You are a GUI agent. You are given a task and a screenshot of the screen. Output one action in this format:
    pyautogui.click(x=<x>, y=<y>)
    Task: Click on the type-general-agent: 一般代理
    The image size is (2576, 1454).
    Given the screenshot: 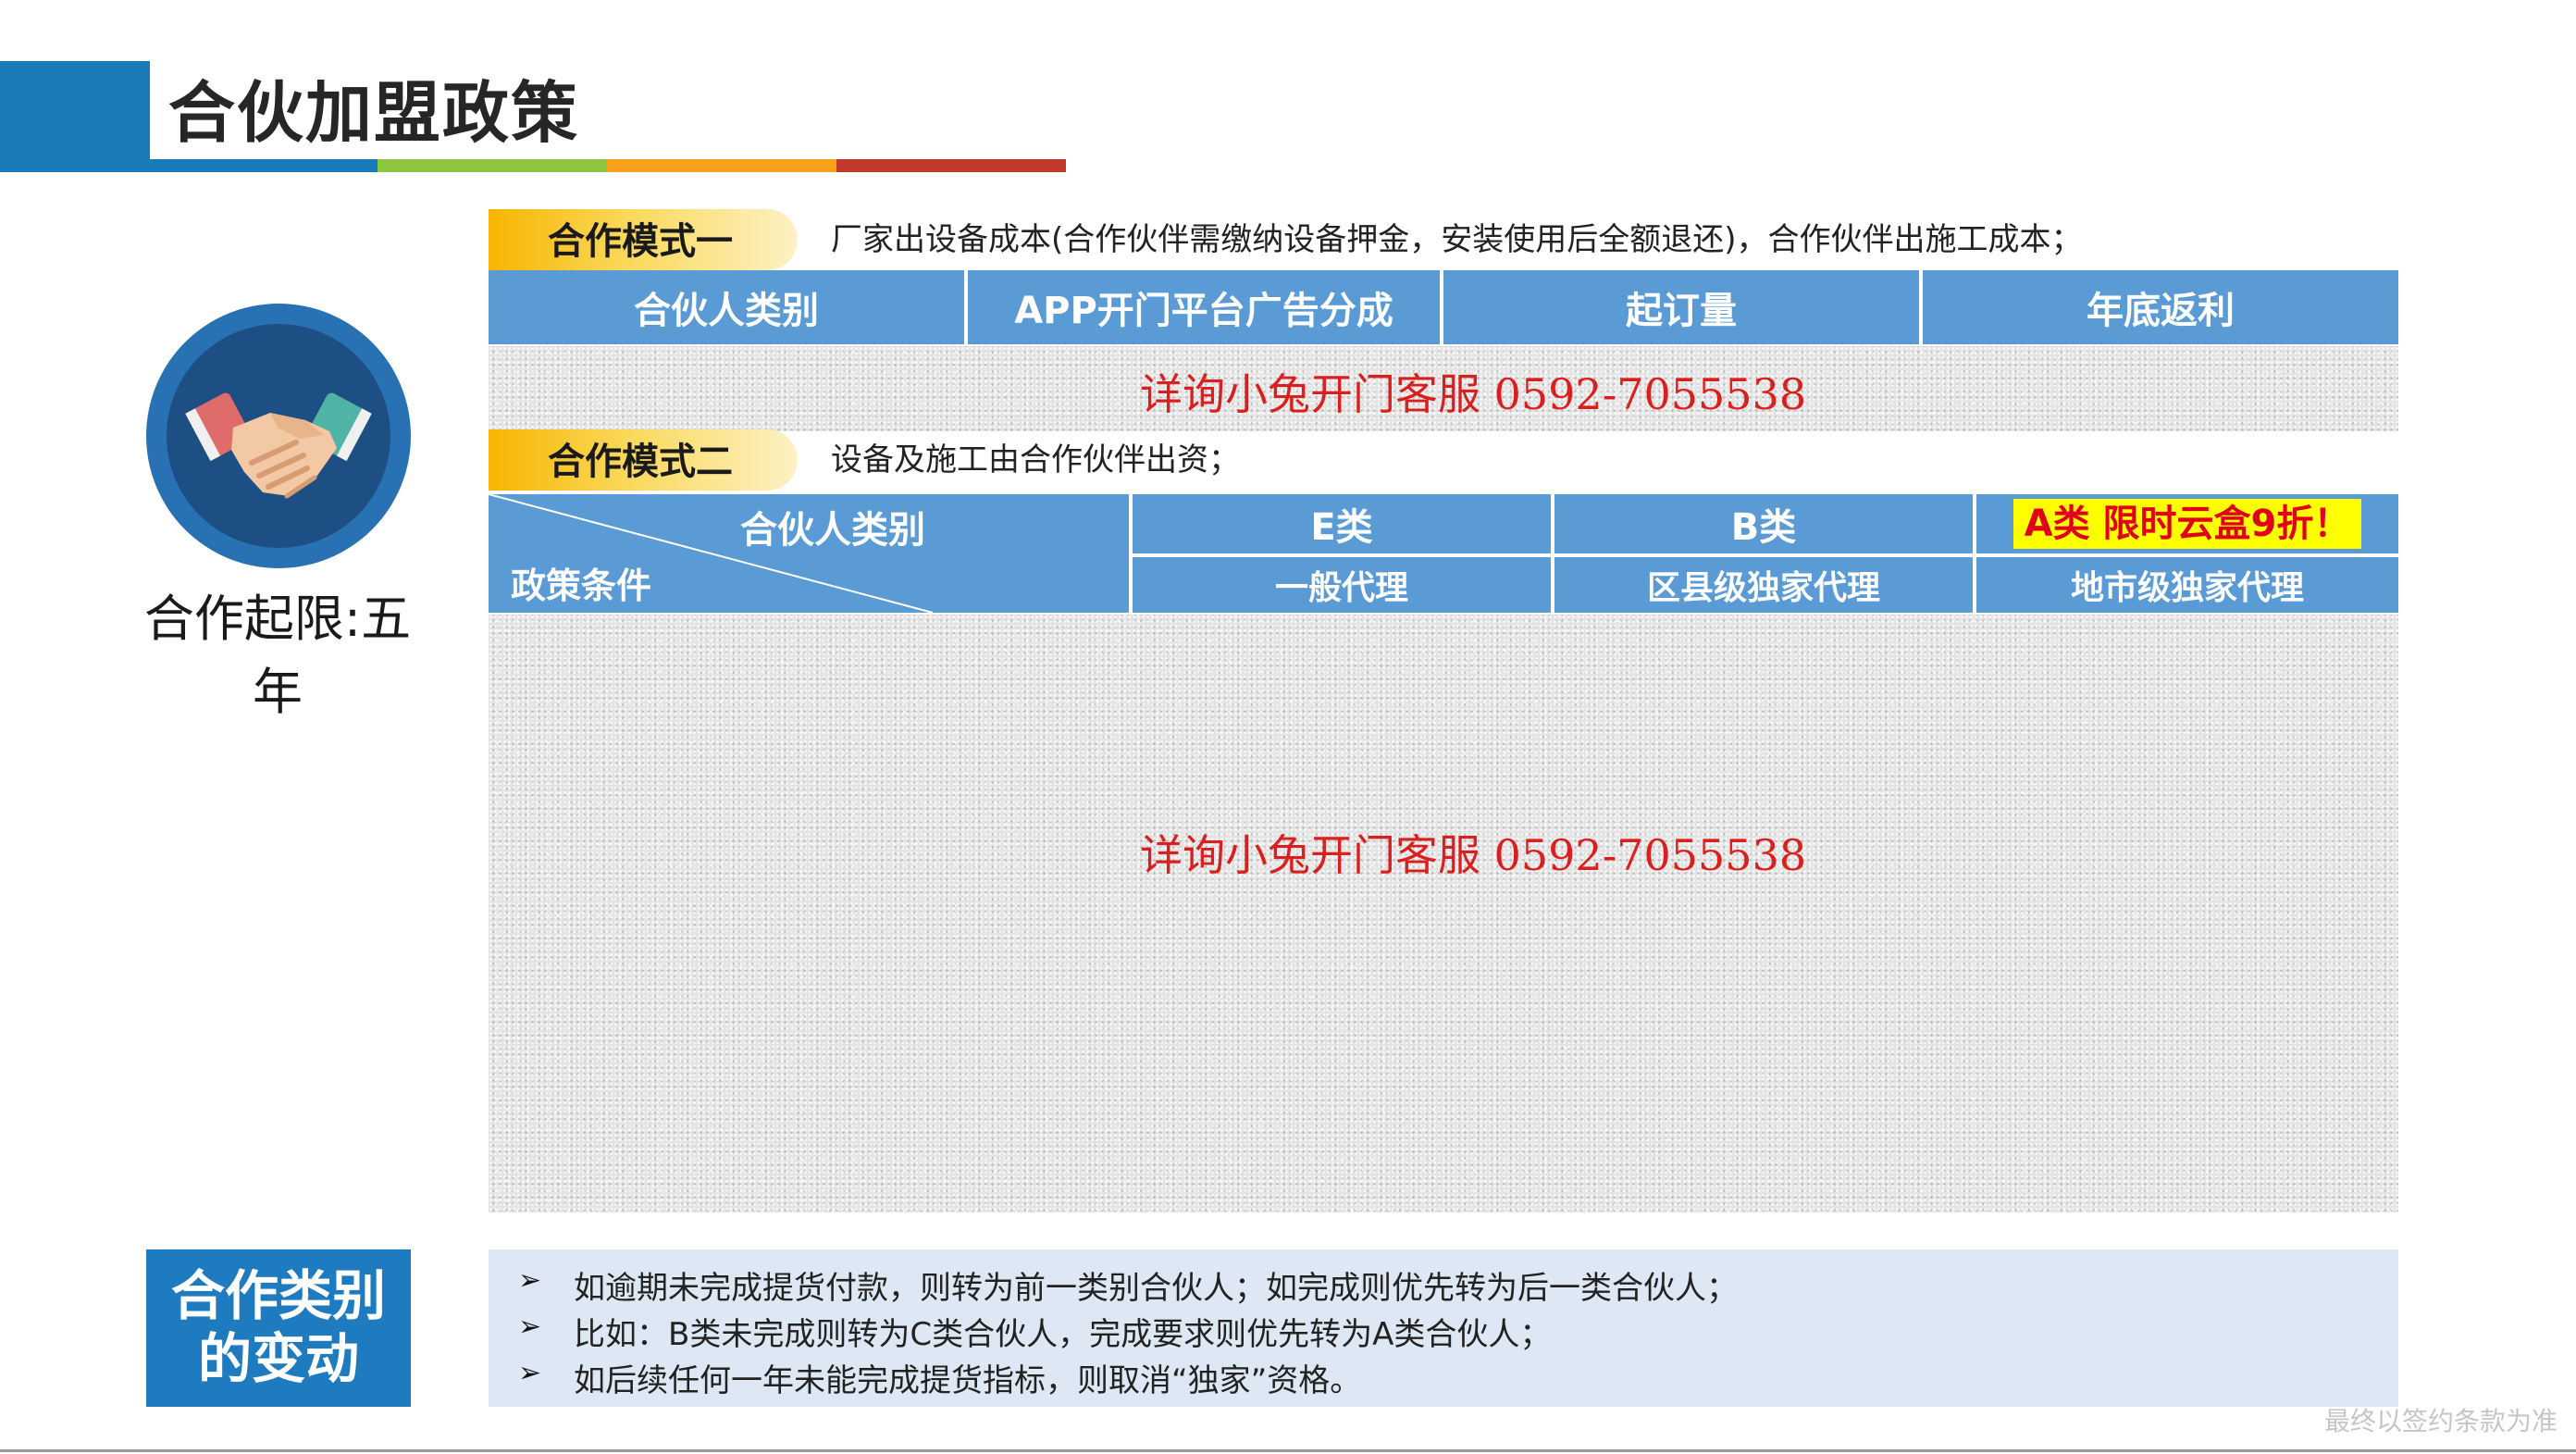 What is the action you would take?
    pyautogui.click(x=1342, y=585)
    